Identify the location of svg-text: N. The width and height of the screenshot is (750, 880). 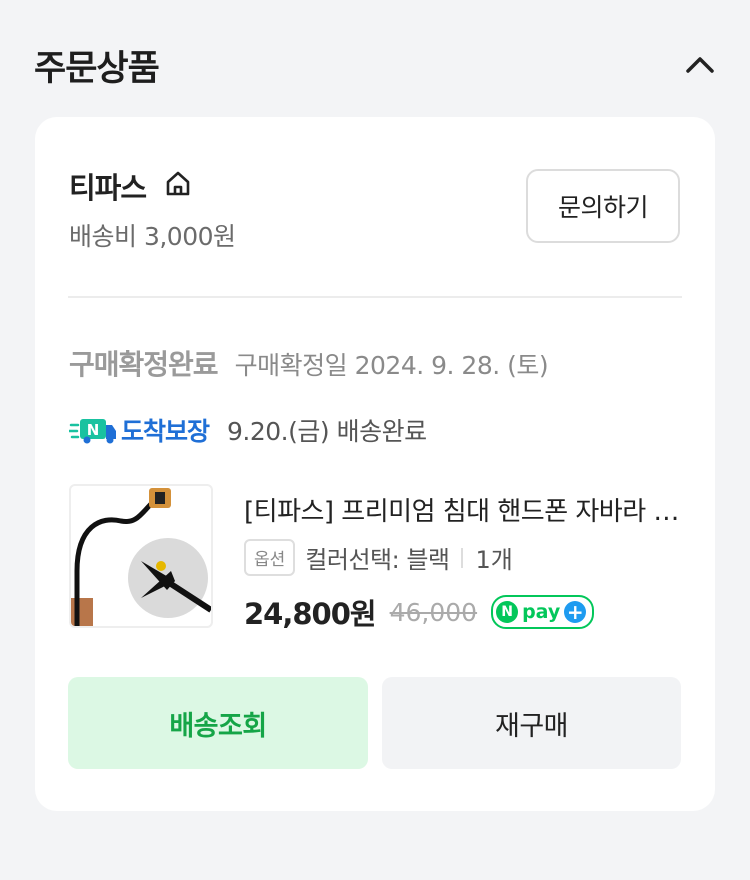
(93, 430).